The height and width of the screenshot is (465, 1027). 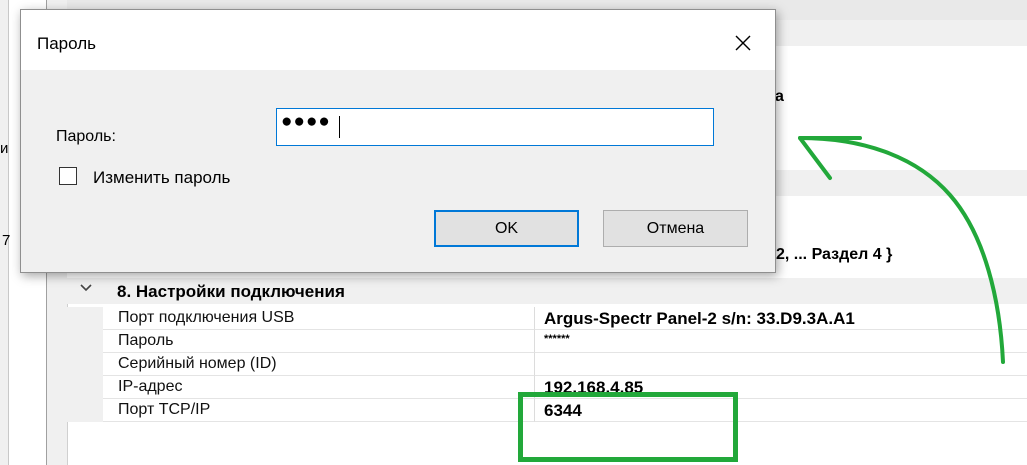 What do you see at coordinates (306, 121) in the screenshot?
I see `password-value: ●●●●` at bounding box center [306, 121].